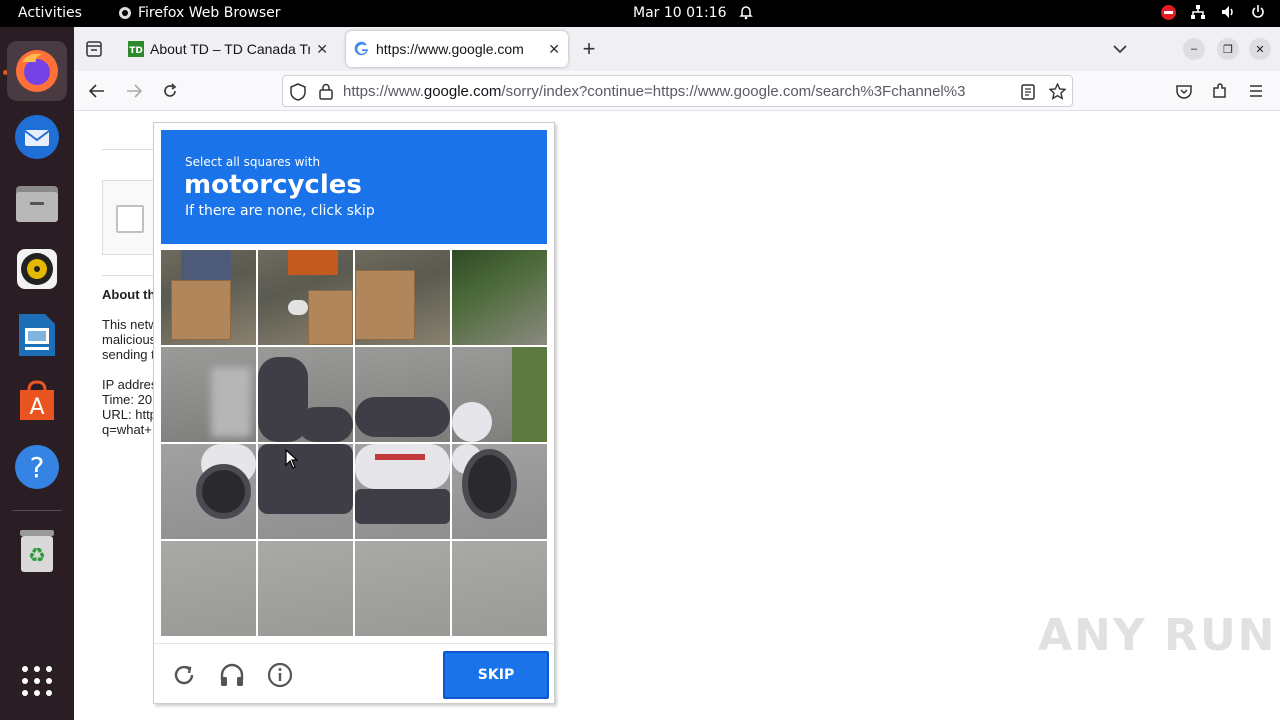 This screenshot has width=1280, height=720. I want to click on firefox-small-icon, so click(125, 13).